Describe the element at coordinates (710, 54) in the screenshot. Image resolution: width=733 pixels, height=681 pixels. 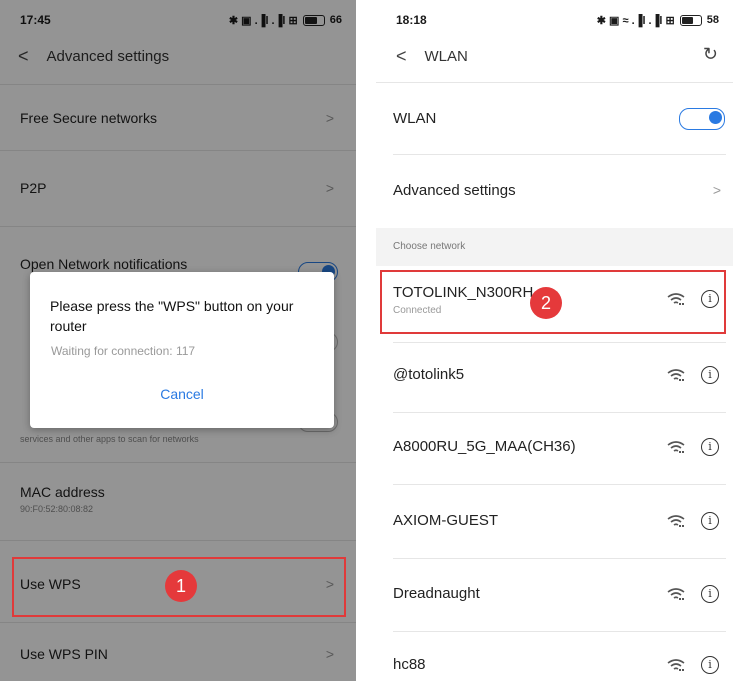
I see `refresh-icon: ↻` at that location.